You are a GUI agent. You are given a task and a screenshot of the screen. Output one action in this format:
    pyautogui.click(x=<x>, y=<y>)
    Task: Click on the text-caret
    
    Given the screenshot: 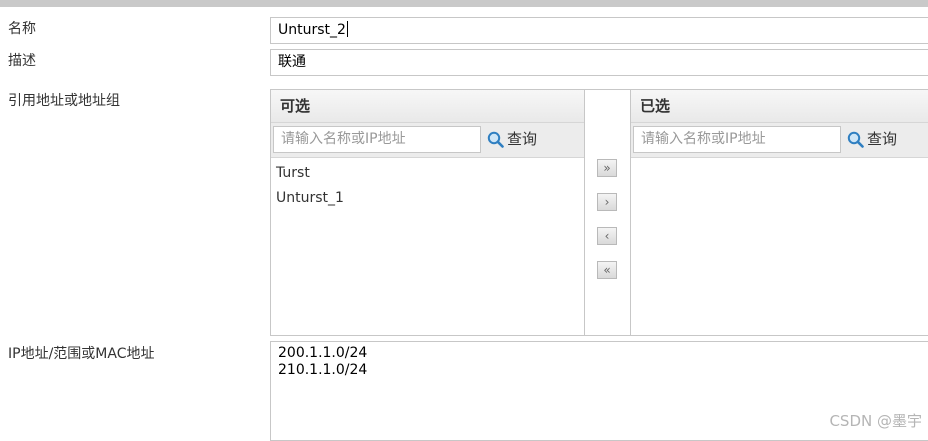 What is the action you would take?
    pyautogui.click(x=347, y=29)
    